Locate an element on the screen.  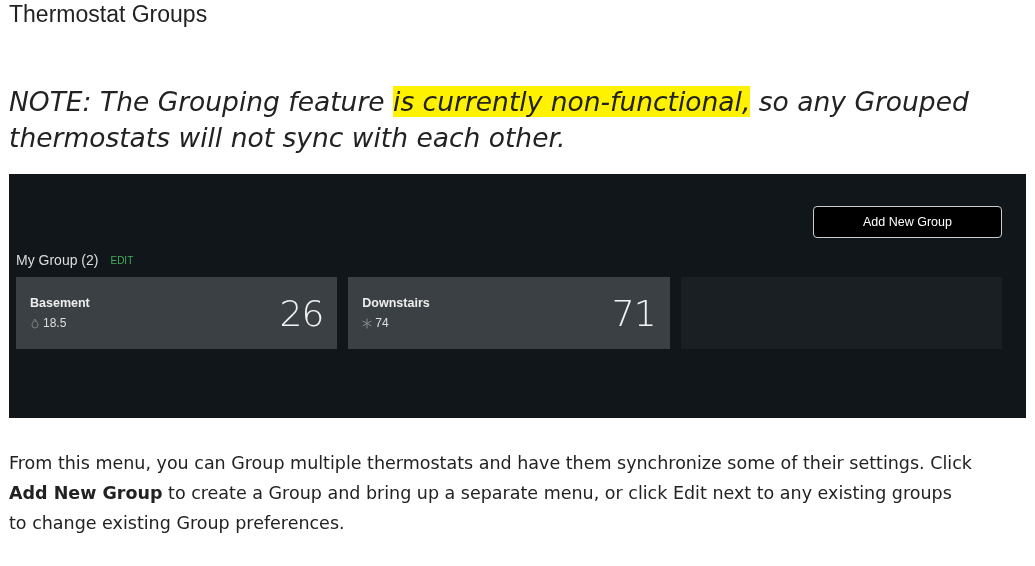
setpoint-value: 18.5 is located at coordinates (55, 323).